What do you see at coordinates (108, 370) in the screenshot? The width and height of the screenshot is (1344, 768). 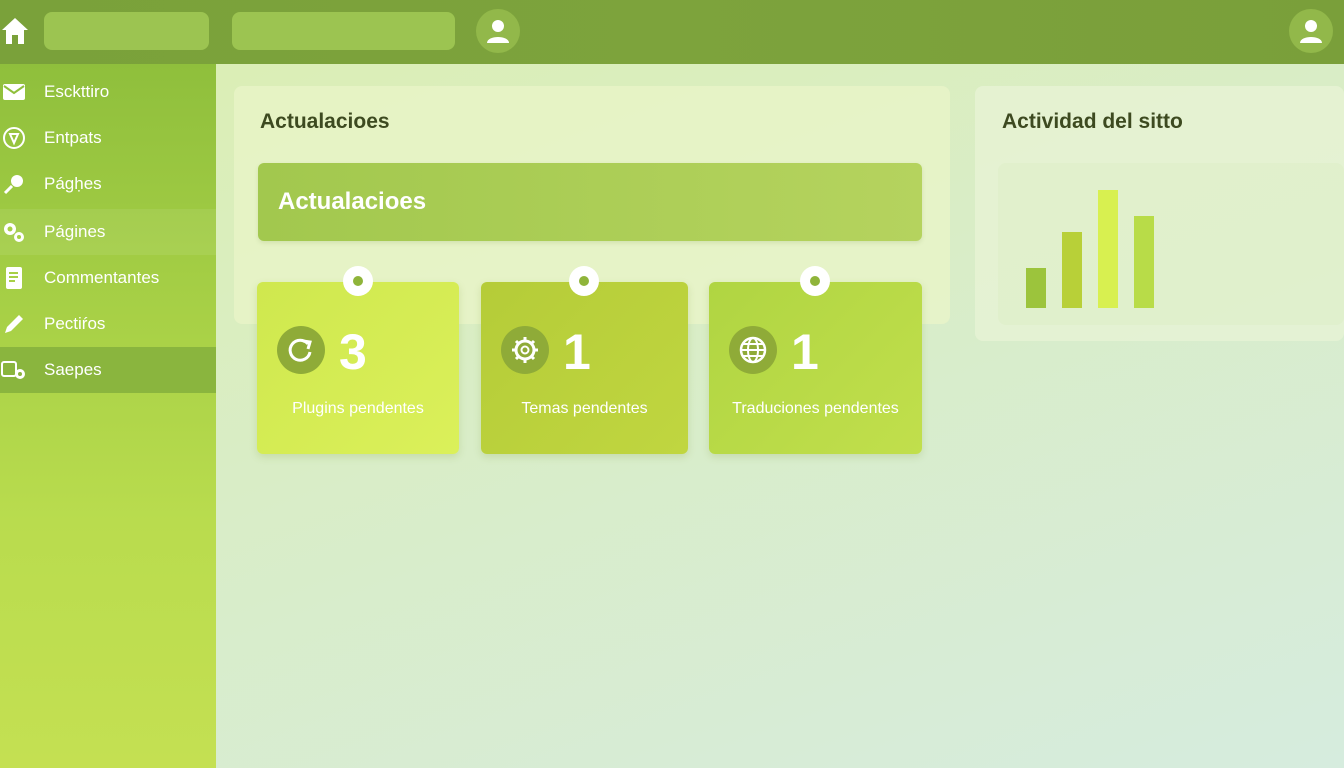 I see `sidebar-item-saepes: Saepes` at bounding box center [108, 370].